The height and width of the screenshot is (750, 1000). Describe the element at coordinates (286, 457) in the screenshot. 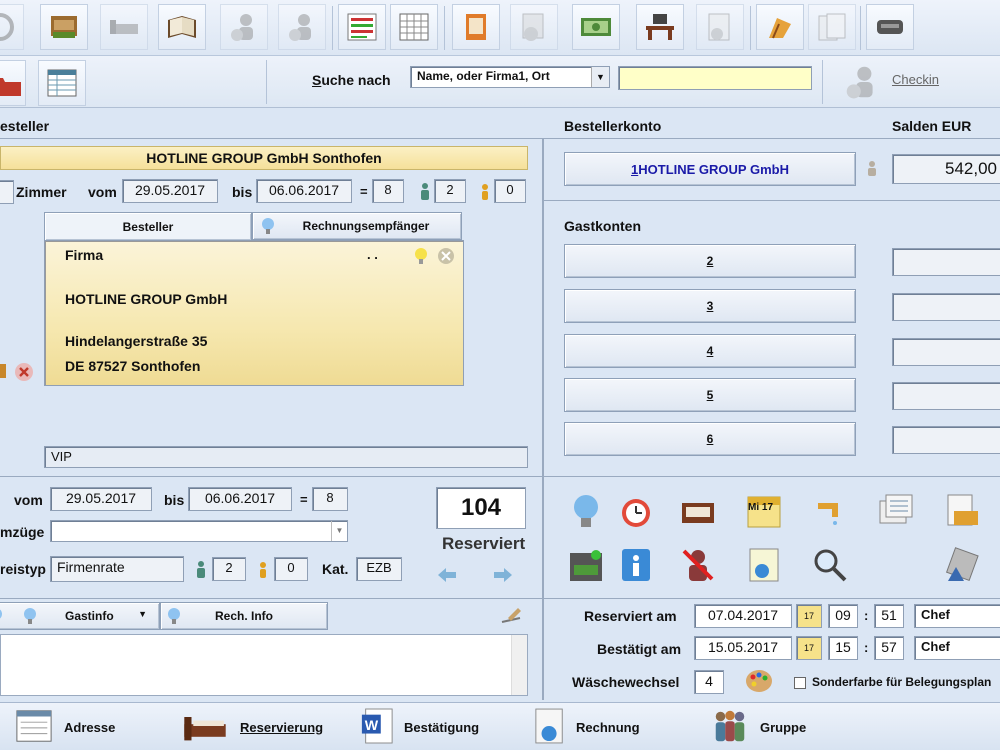

I see `vip-field: VIP` at that location.